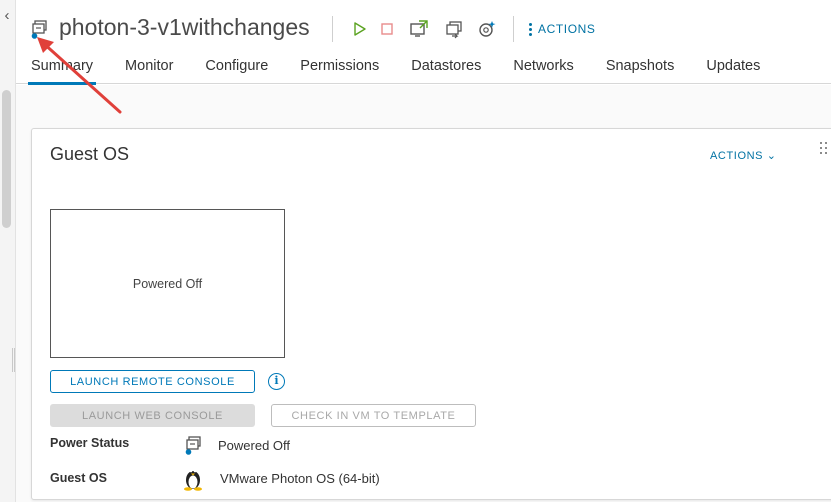 This screenshot has width=831, height=502. Describe the element at coordinates (236, 71) in the screenshot. I see `tab-configure: Configure` at that location.